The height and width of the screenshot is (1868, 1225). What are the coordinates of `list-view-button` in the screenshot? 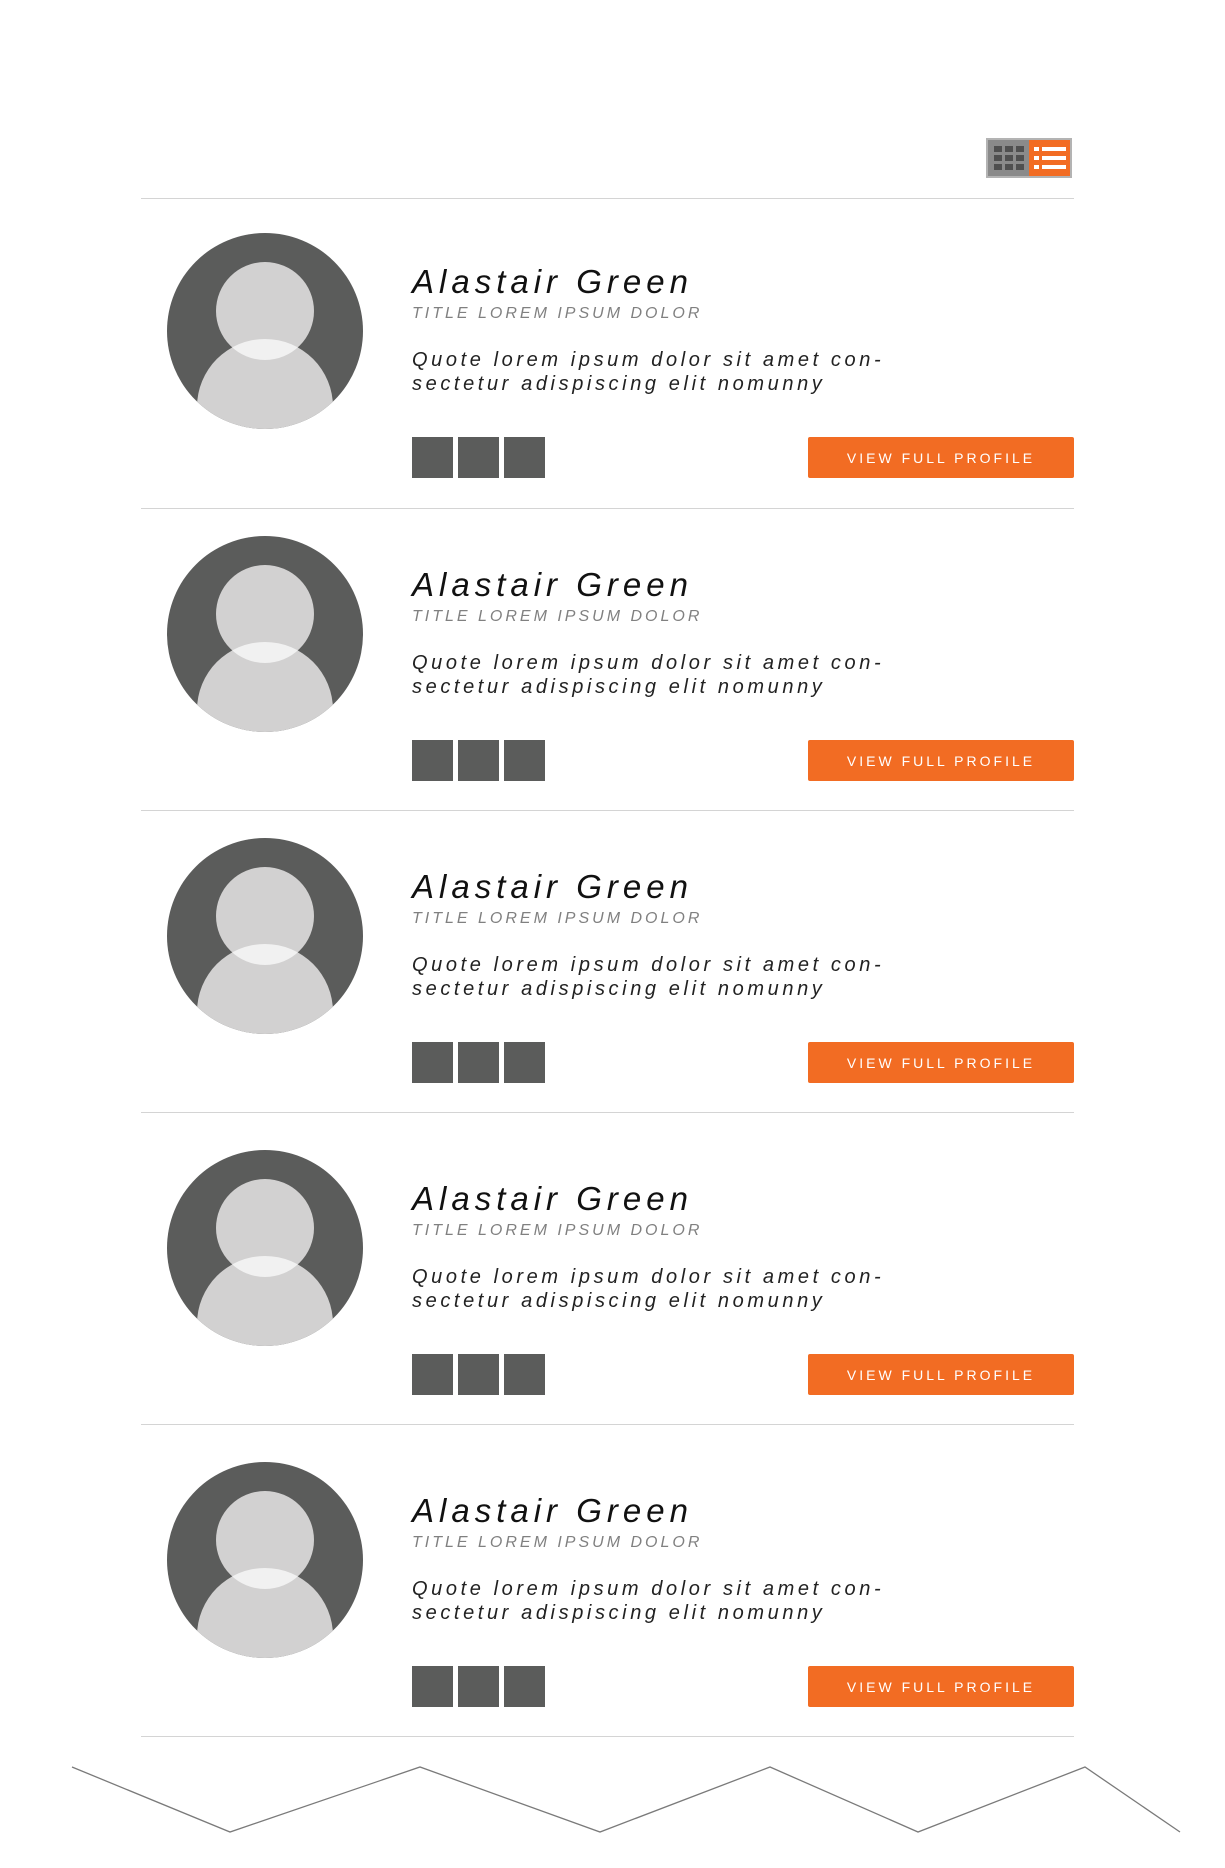 It's located at (1049, 158).